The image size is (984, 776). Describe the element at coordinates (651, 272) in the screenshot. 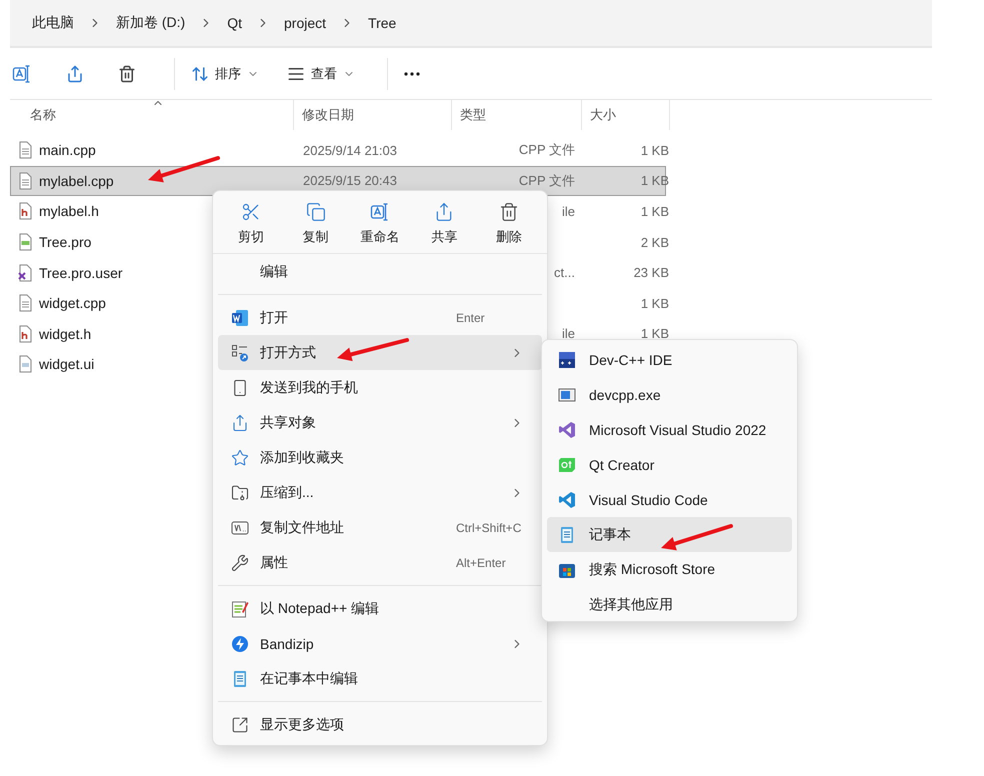

I see `file-size: 23 KB` at that location.